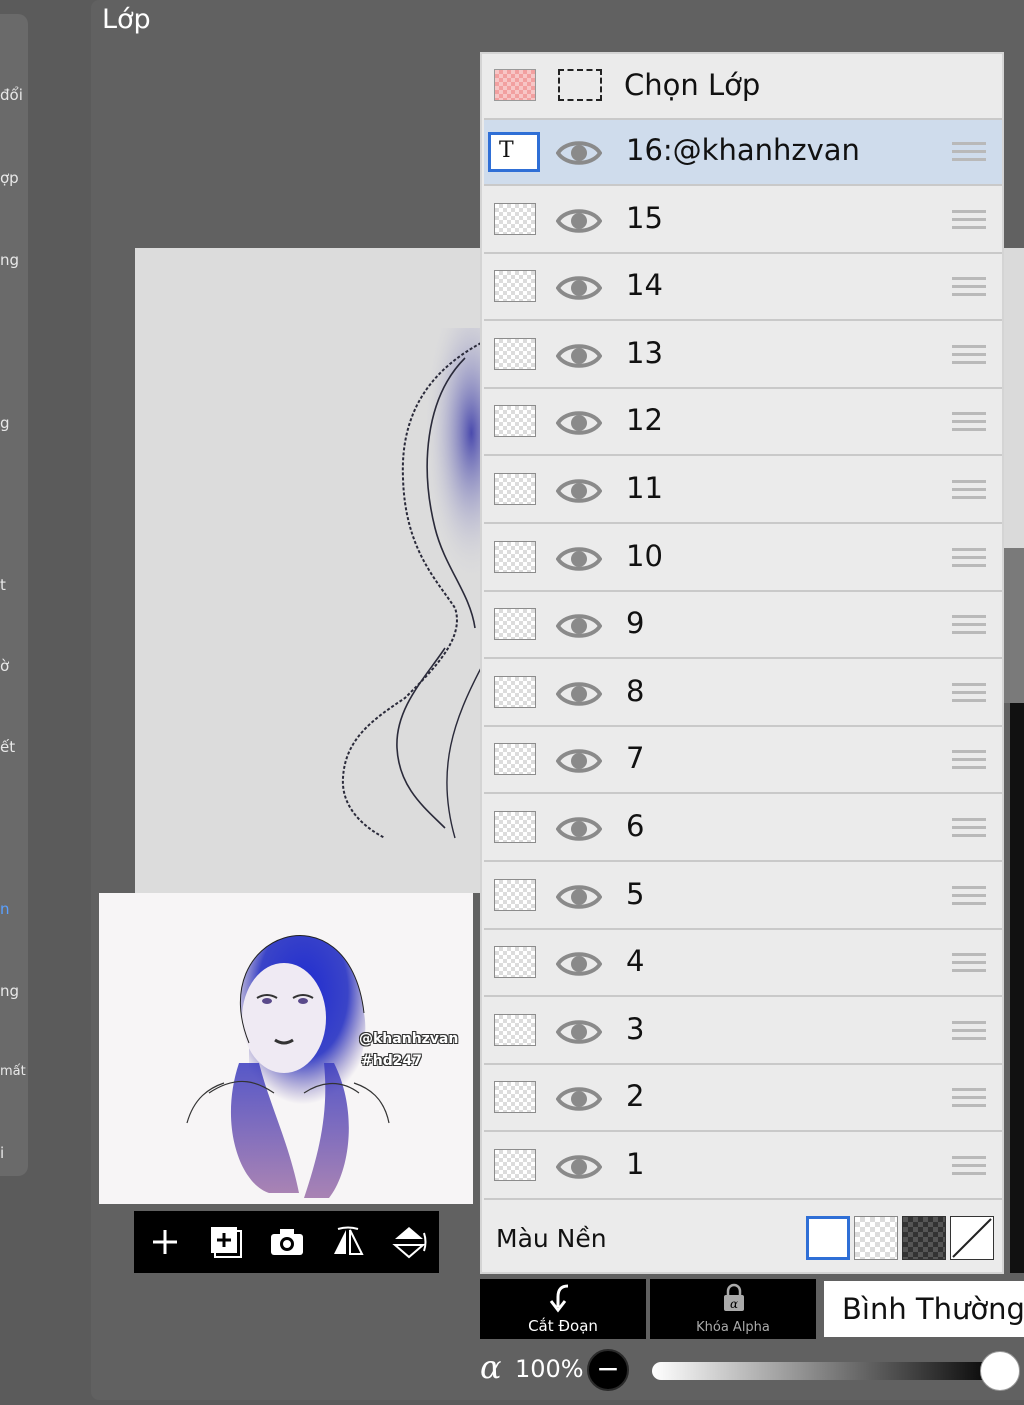  I want to click on canvas-thumbnail: @khanhzvan #hd247, so click(286, 1048).